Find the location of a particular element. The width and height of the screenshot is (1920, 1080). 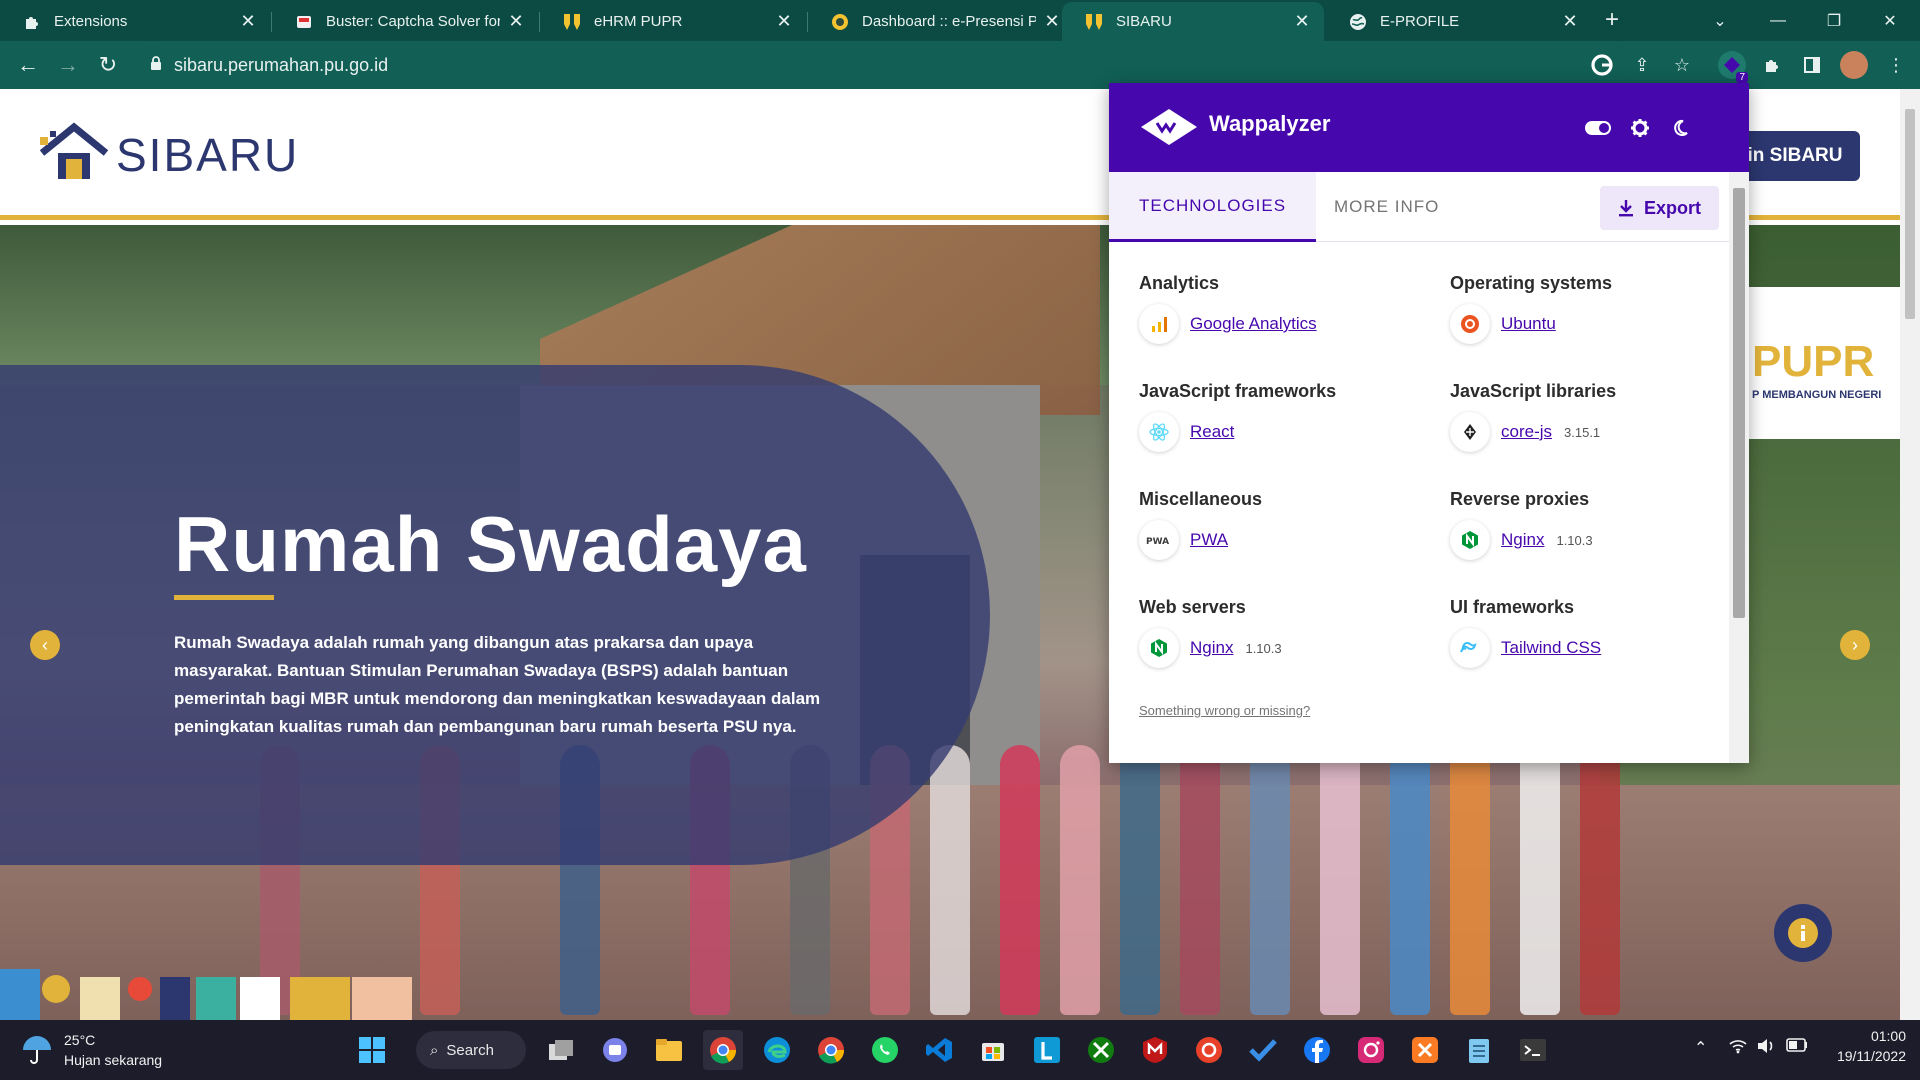

svg-text: PWA is located at coordinates (1157, 541).